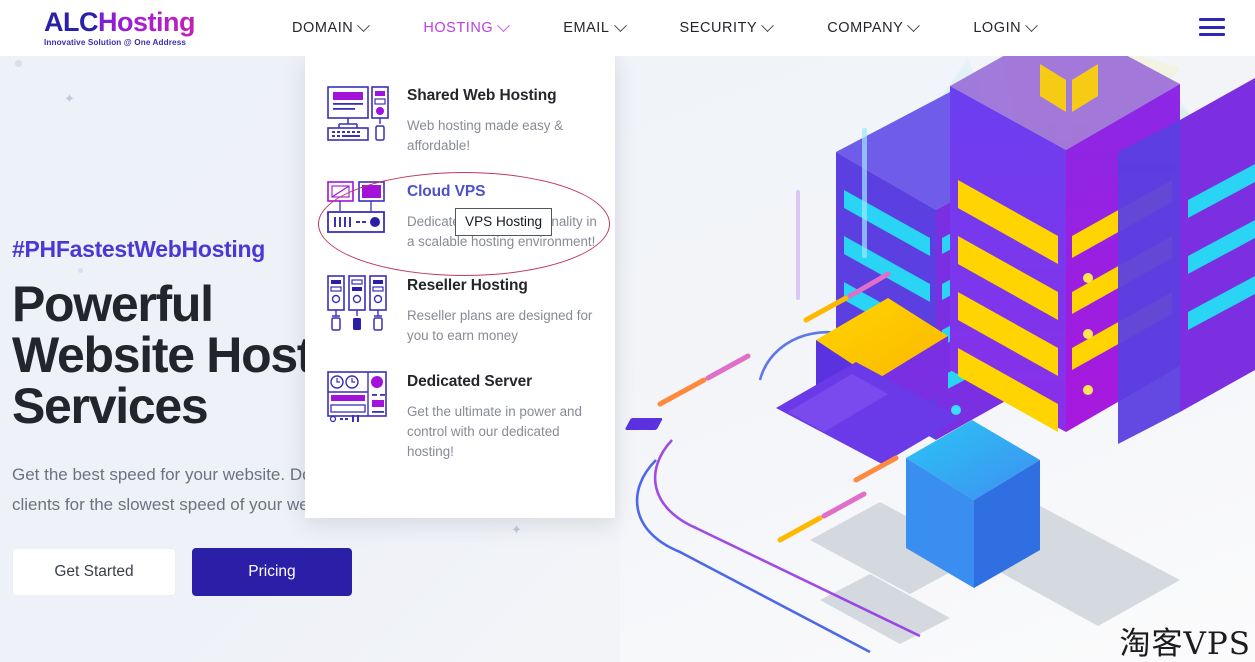  I want to click on nav-item-domain: DOMAIN, so click(344, 27).